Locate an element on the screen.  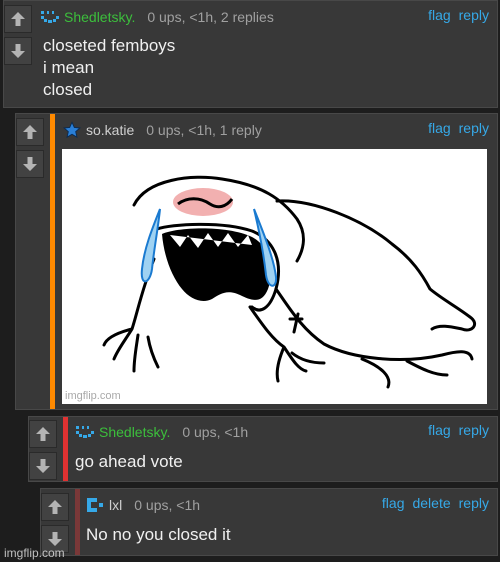
comment-header: lxl 0 ups, <1h is located at coordinates (142, 505).